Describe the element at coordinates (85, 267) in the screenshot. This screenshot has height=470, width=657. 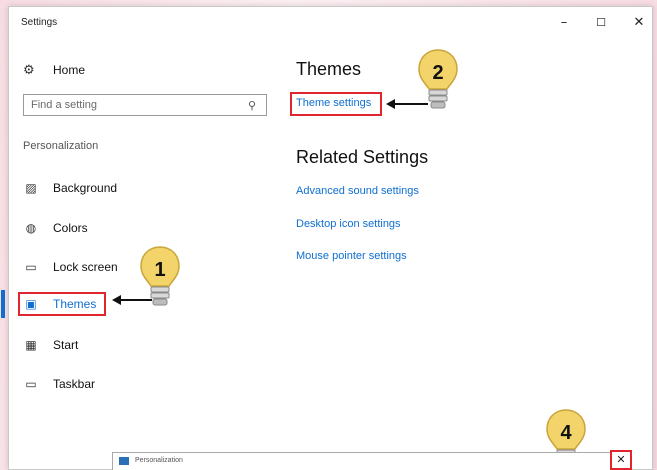
I see `sidebar-item-label: Lock screen` at that location.